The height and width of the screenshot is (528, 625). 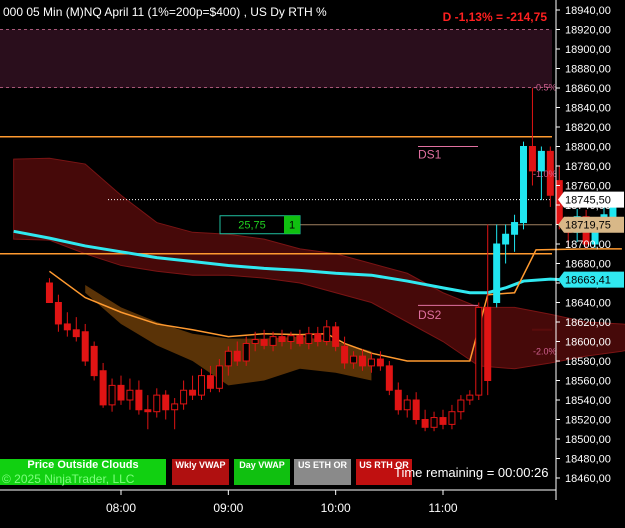 I want to click on price-tick-label: 18480,00, so click(x=588, y=460).